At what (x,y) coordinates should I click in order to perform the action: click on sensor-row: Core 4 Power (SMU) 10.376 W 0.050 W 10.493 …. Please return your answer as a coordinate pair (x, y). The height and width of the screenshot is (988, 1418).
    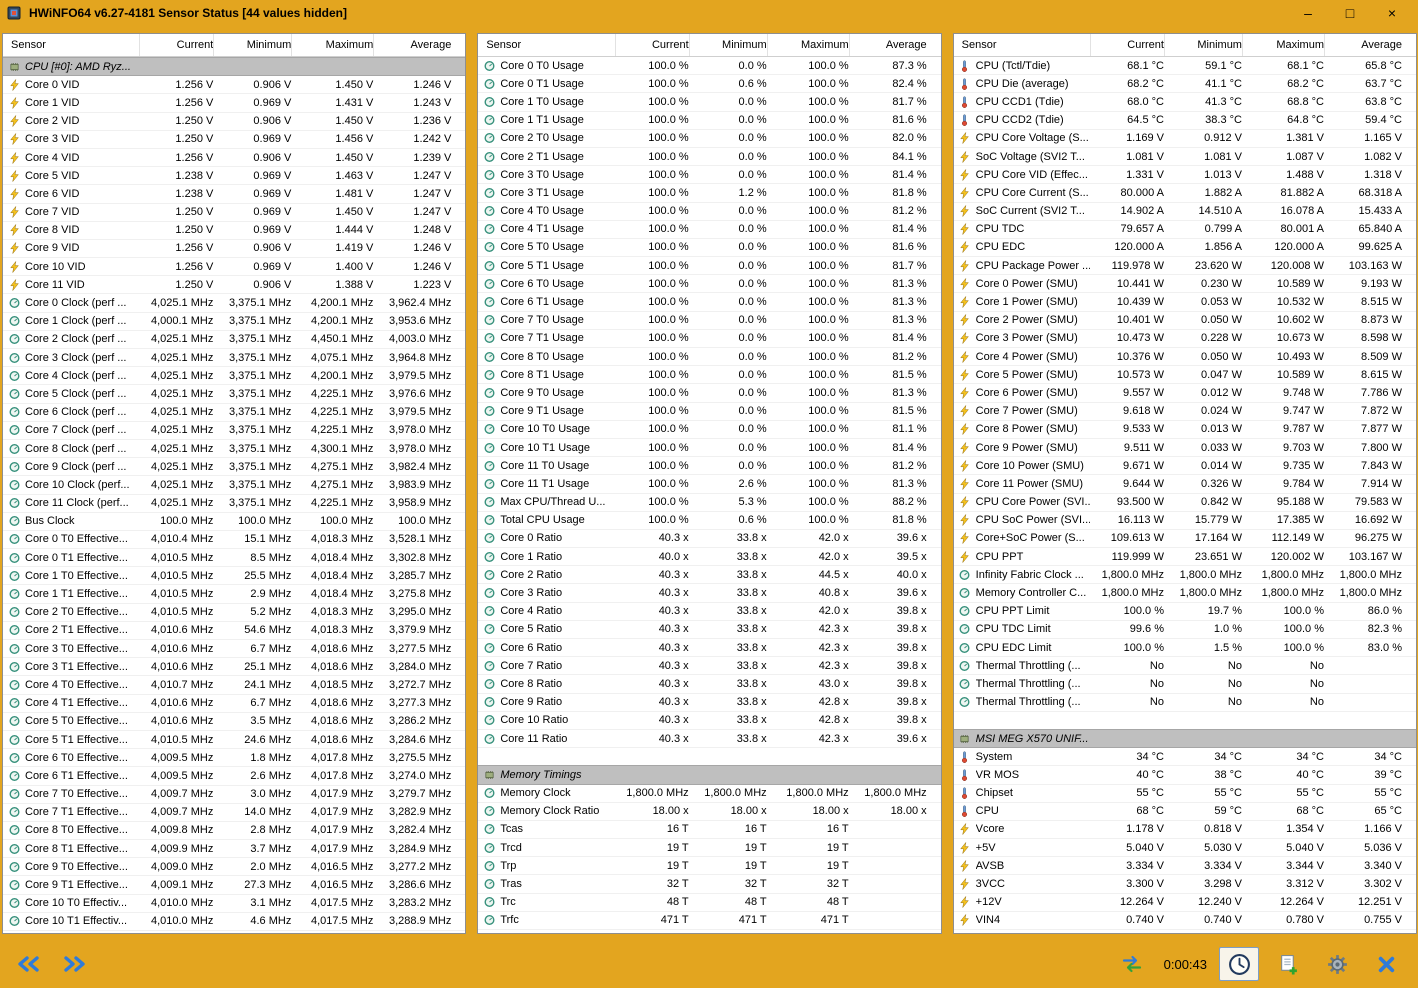
    Looking at the image, I should click on (1184, 357).